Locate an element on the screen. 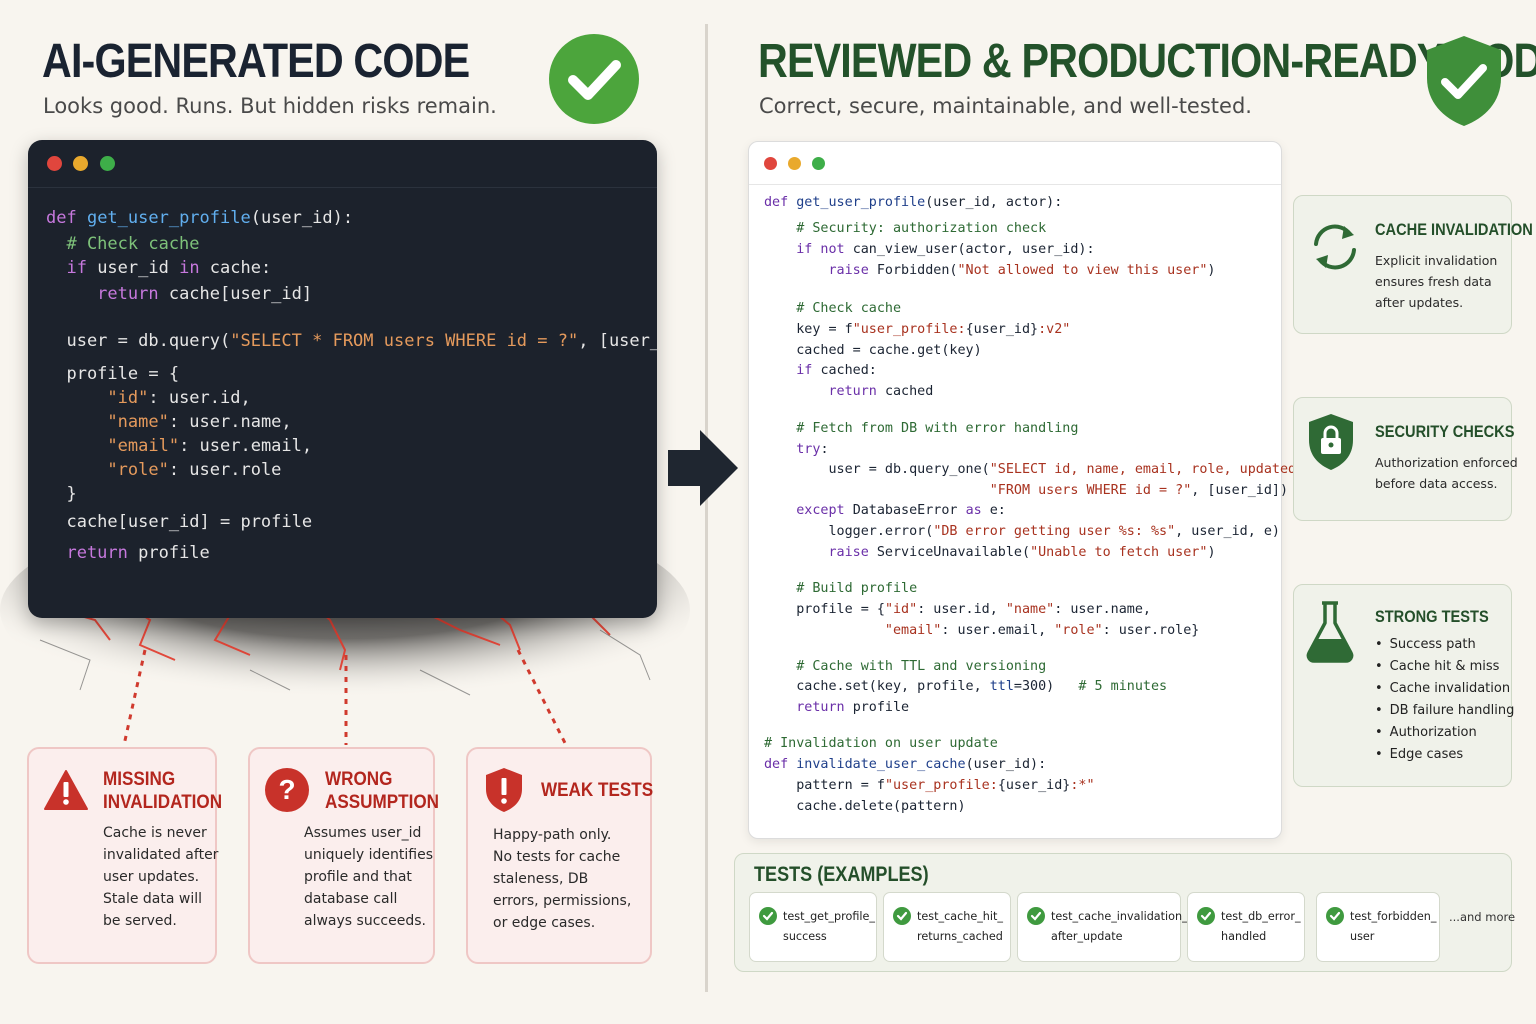 Image resolution: width=1536 pixels, height=1024 pixels. code-token: cached = cache.get(key) is located at coordinates (873, 350).